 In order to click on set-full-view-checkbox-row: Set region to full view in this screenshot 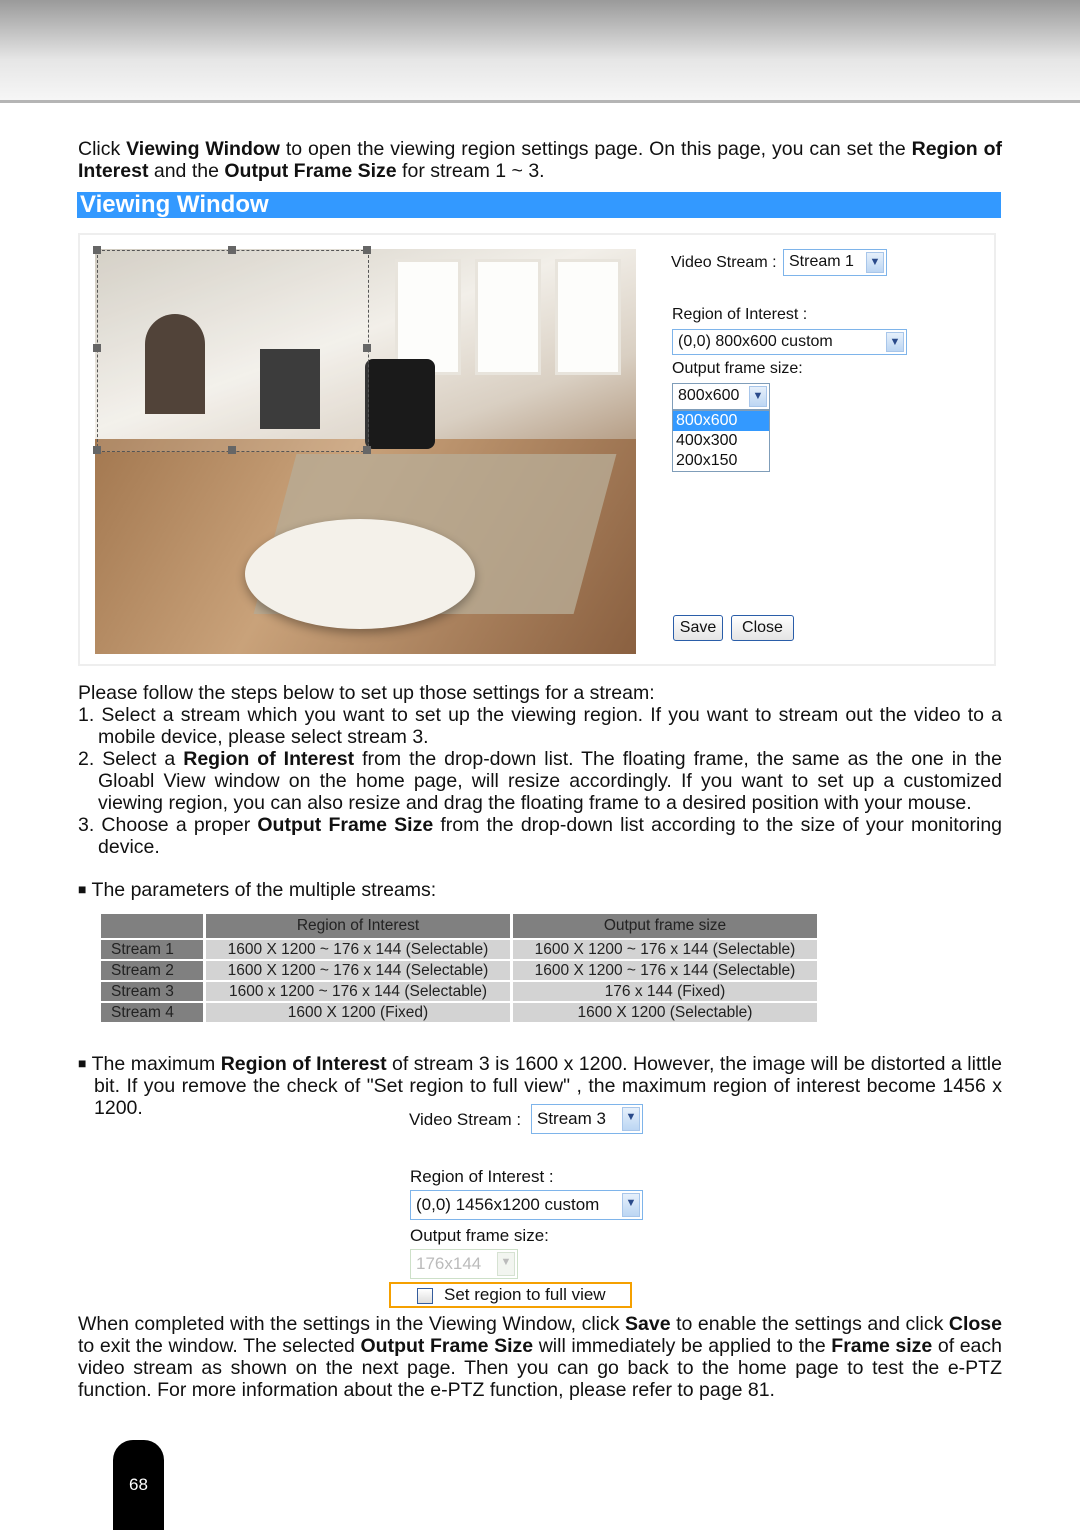, I will do `click(510, 1295)`.